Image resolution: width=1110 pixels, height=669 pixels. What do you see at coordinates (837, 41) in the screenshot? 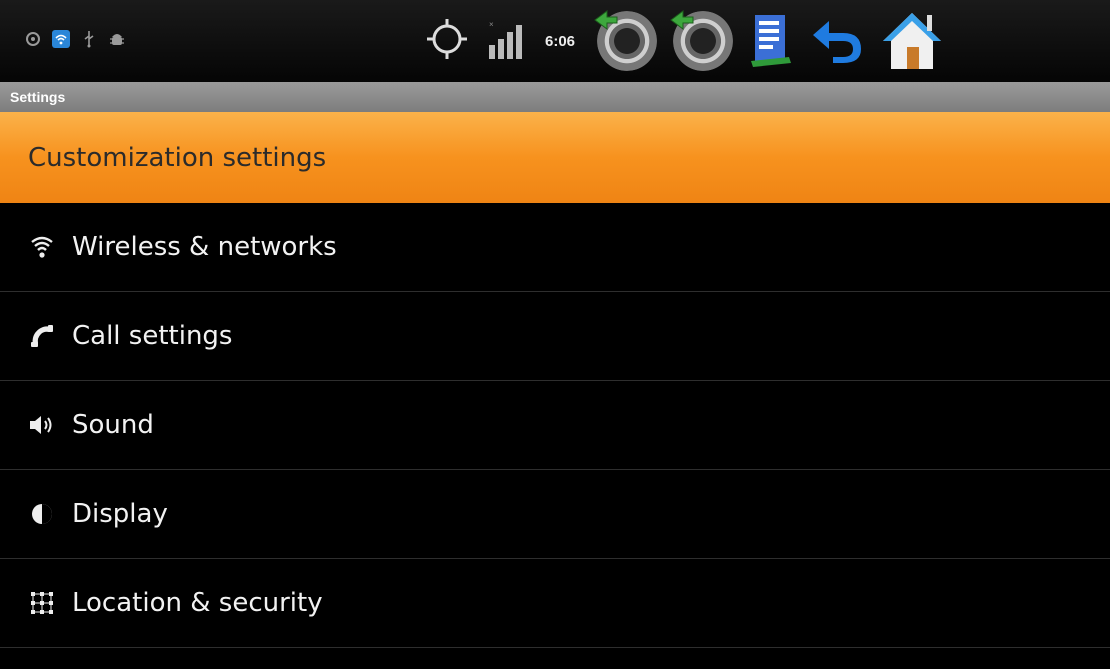
I see `back-icon` at bounding box center [837, 41].